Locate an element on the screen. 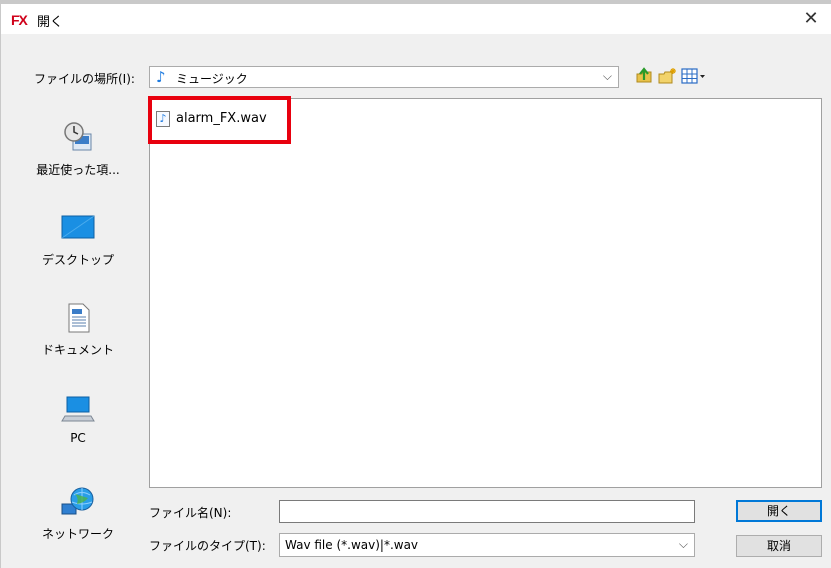 The image size is (831, 568). close-button: ✕ is located at coordinates (811, 19).